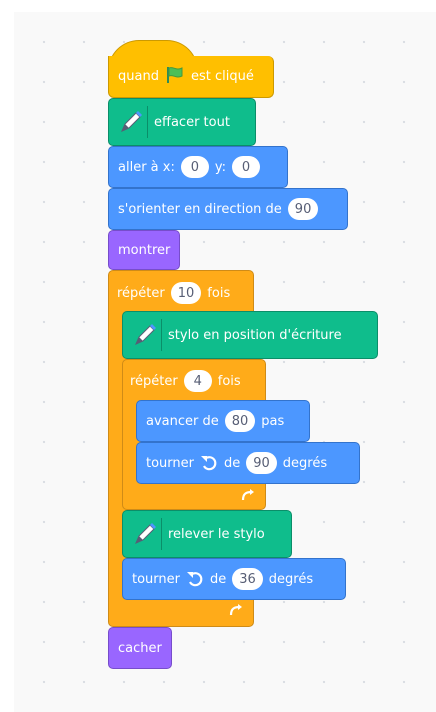 This screenshot has height=712, width=436. I want to click on pen-up-block: relever le stylo, so click(207, 534).